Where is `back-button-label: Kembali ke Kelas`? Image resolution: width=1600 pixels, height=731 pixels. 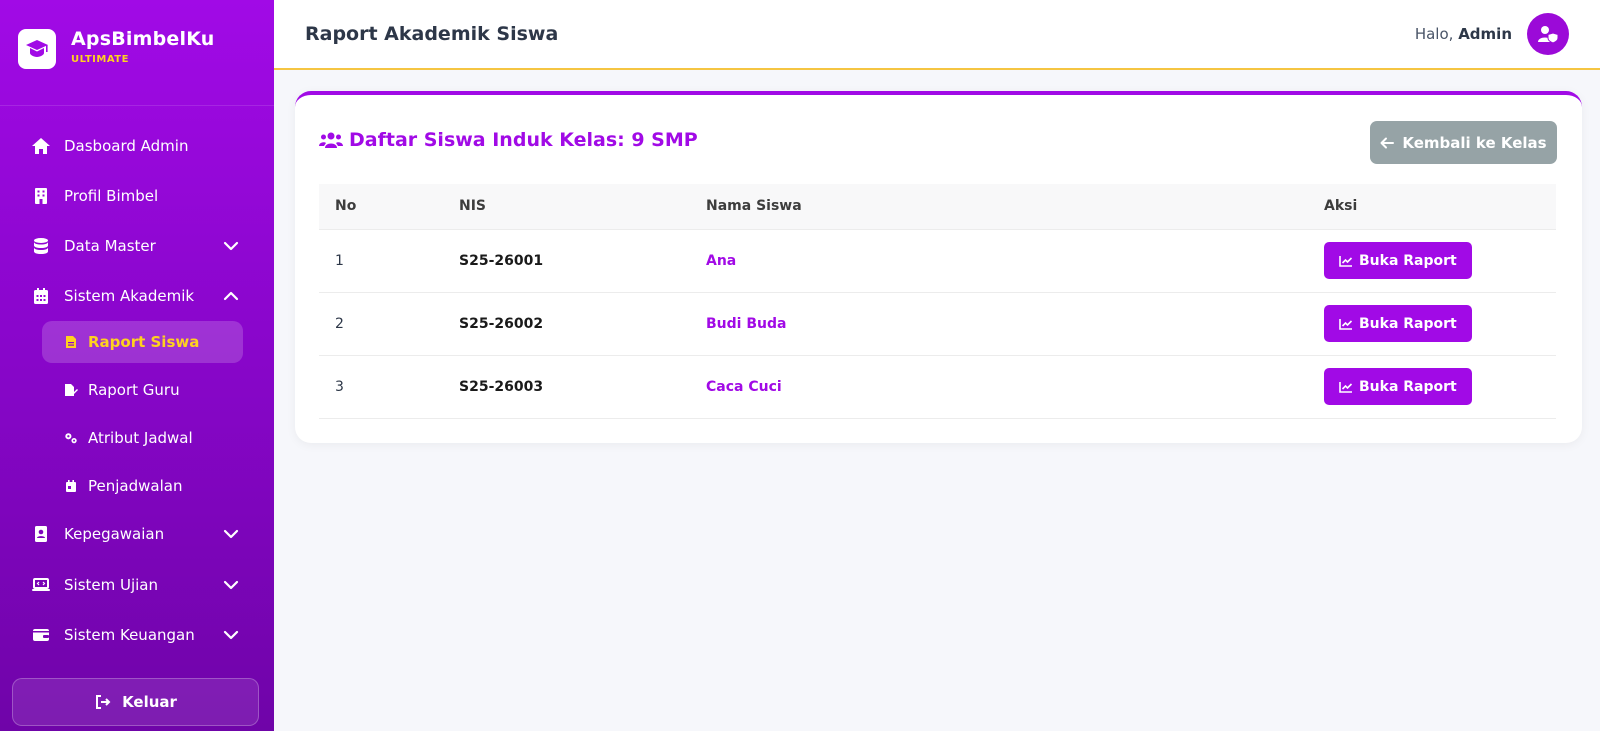 back-button-label: Kembali ke Kelas is located at coordinates (1474, 142).